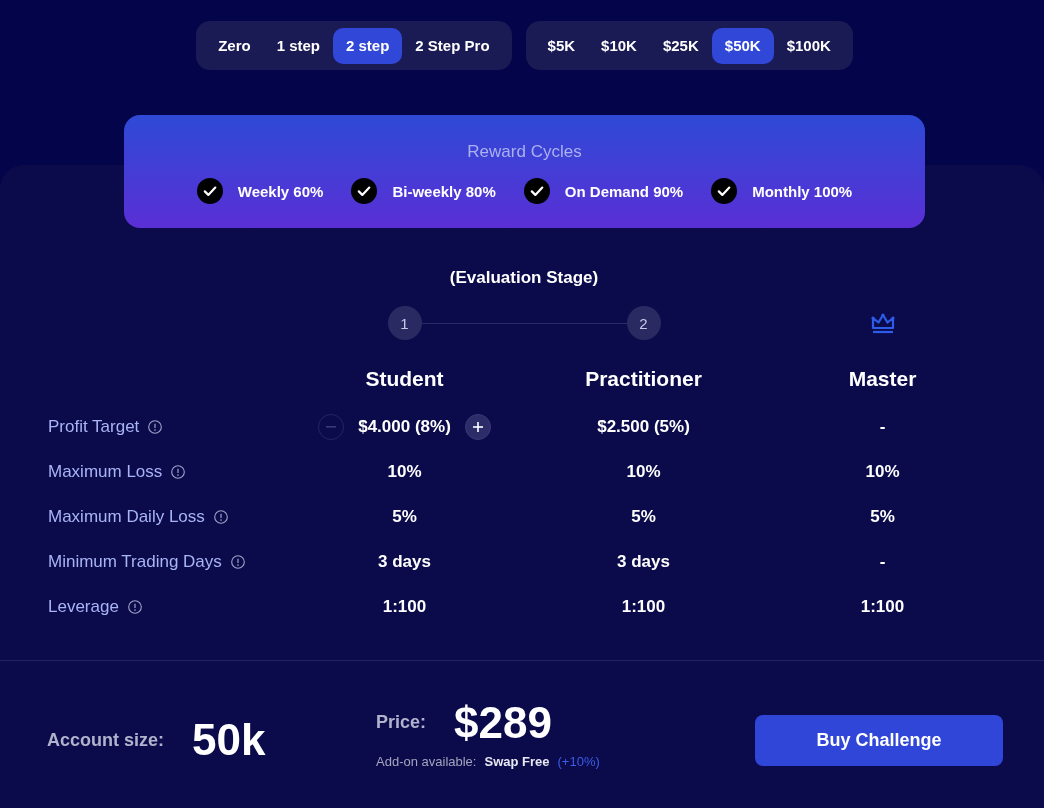 This screenshot has width=1044, height=808. What do you see at coordinates (229, 740) in the screenshot?
I see `account-size-value: 50k` at bounding box center [229, 740].